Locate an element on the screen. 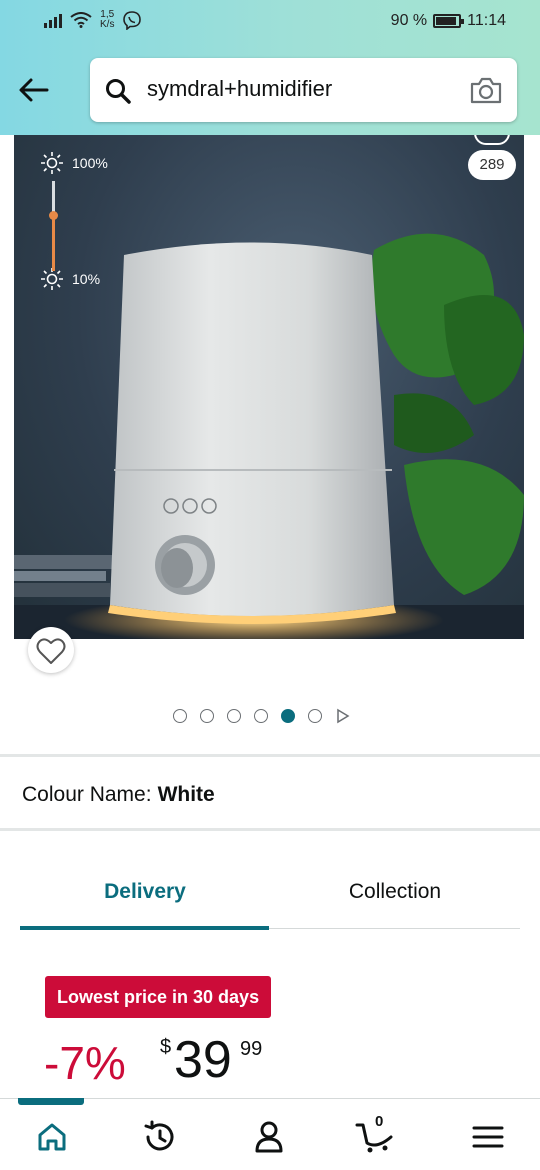 This screenshot has height=1170, width=540. brightness-scale: 100% 10% is located at coordinates (74, 221).